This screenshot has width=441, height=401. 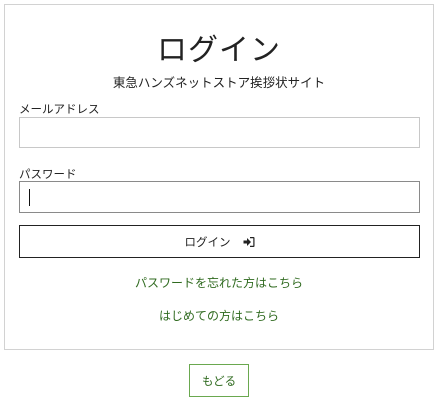 I want to click on back-button: もどる, so click(x=219, y=380).